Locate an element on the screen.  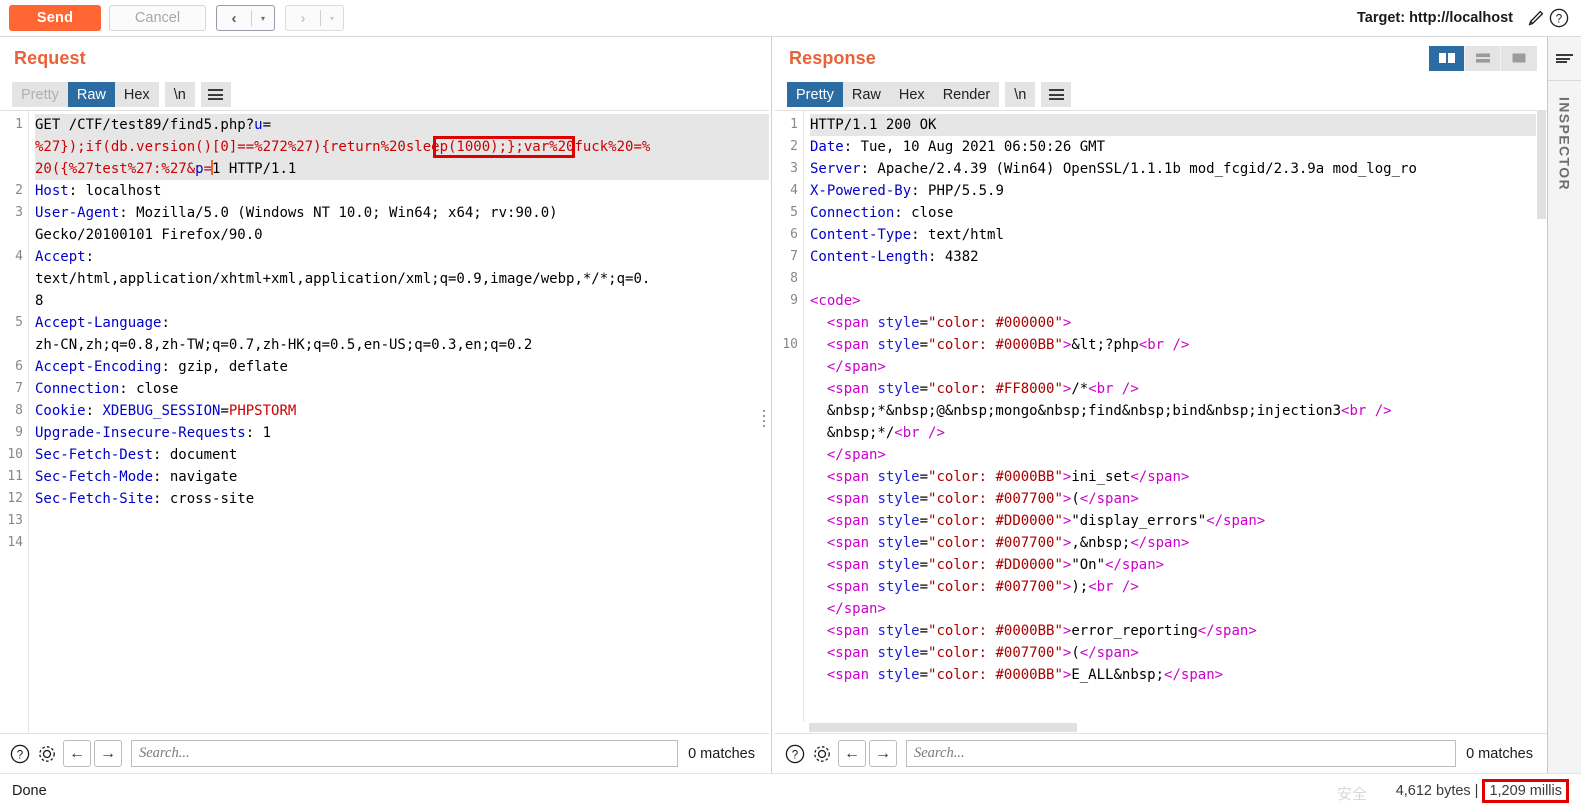
request-format-tabs: Pretty Raw Hex is located at coordinates (85, 94).